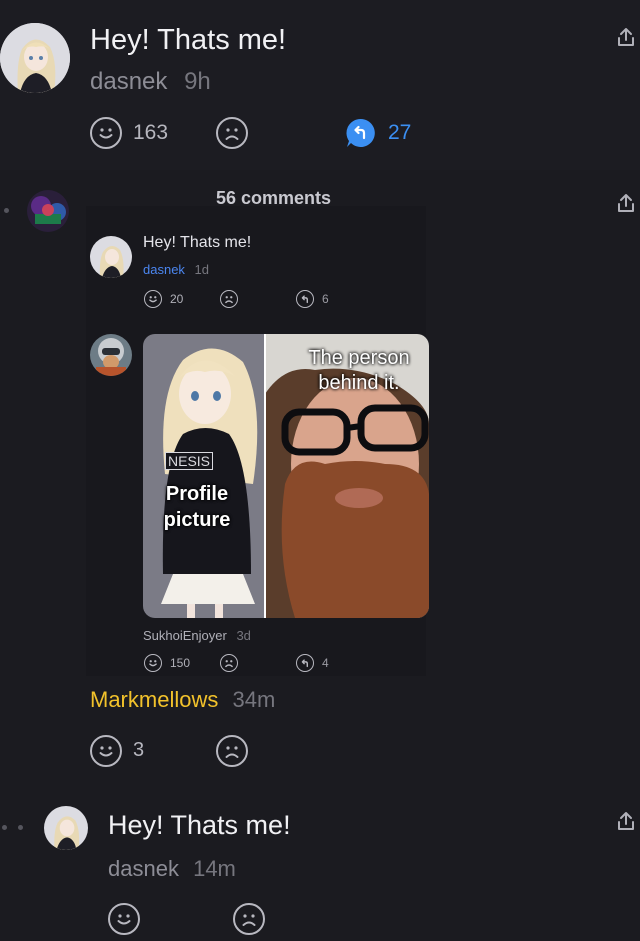 Image resolution: width=640 pixels, height=941 pixels. Describe the element at coordinates (197, 81) in the screenshot. I see `post-time: 9h` at that location.